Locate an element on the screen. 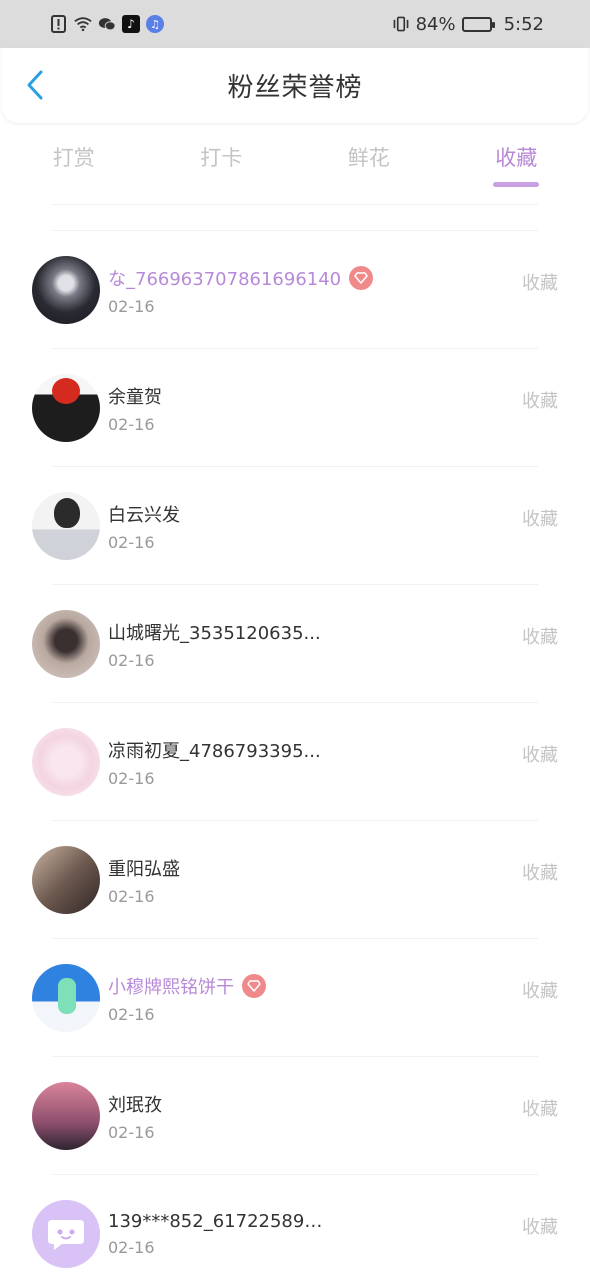 Image resolution: width=590 pixels, height=1280 pixels. tab-favorites: 收藏 is located at coordinates (516, 160).